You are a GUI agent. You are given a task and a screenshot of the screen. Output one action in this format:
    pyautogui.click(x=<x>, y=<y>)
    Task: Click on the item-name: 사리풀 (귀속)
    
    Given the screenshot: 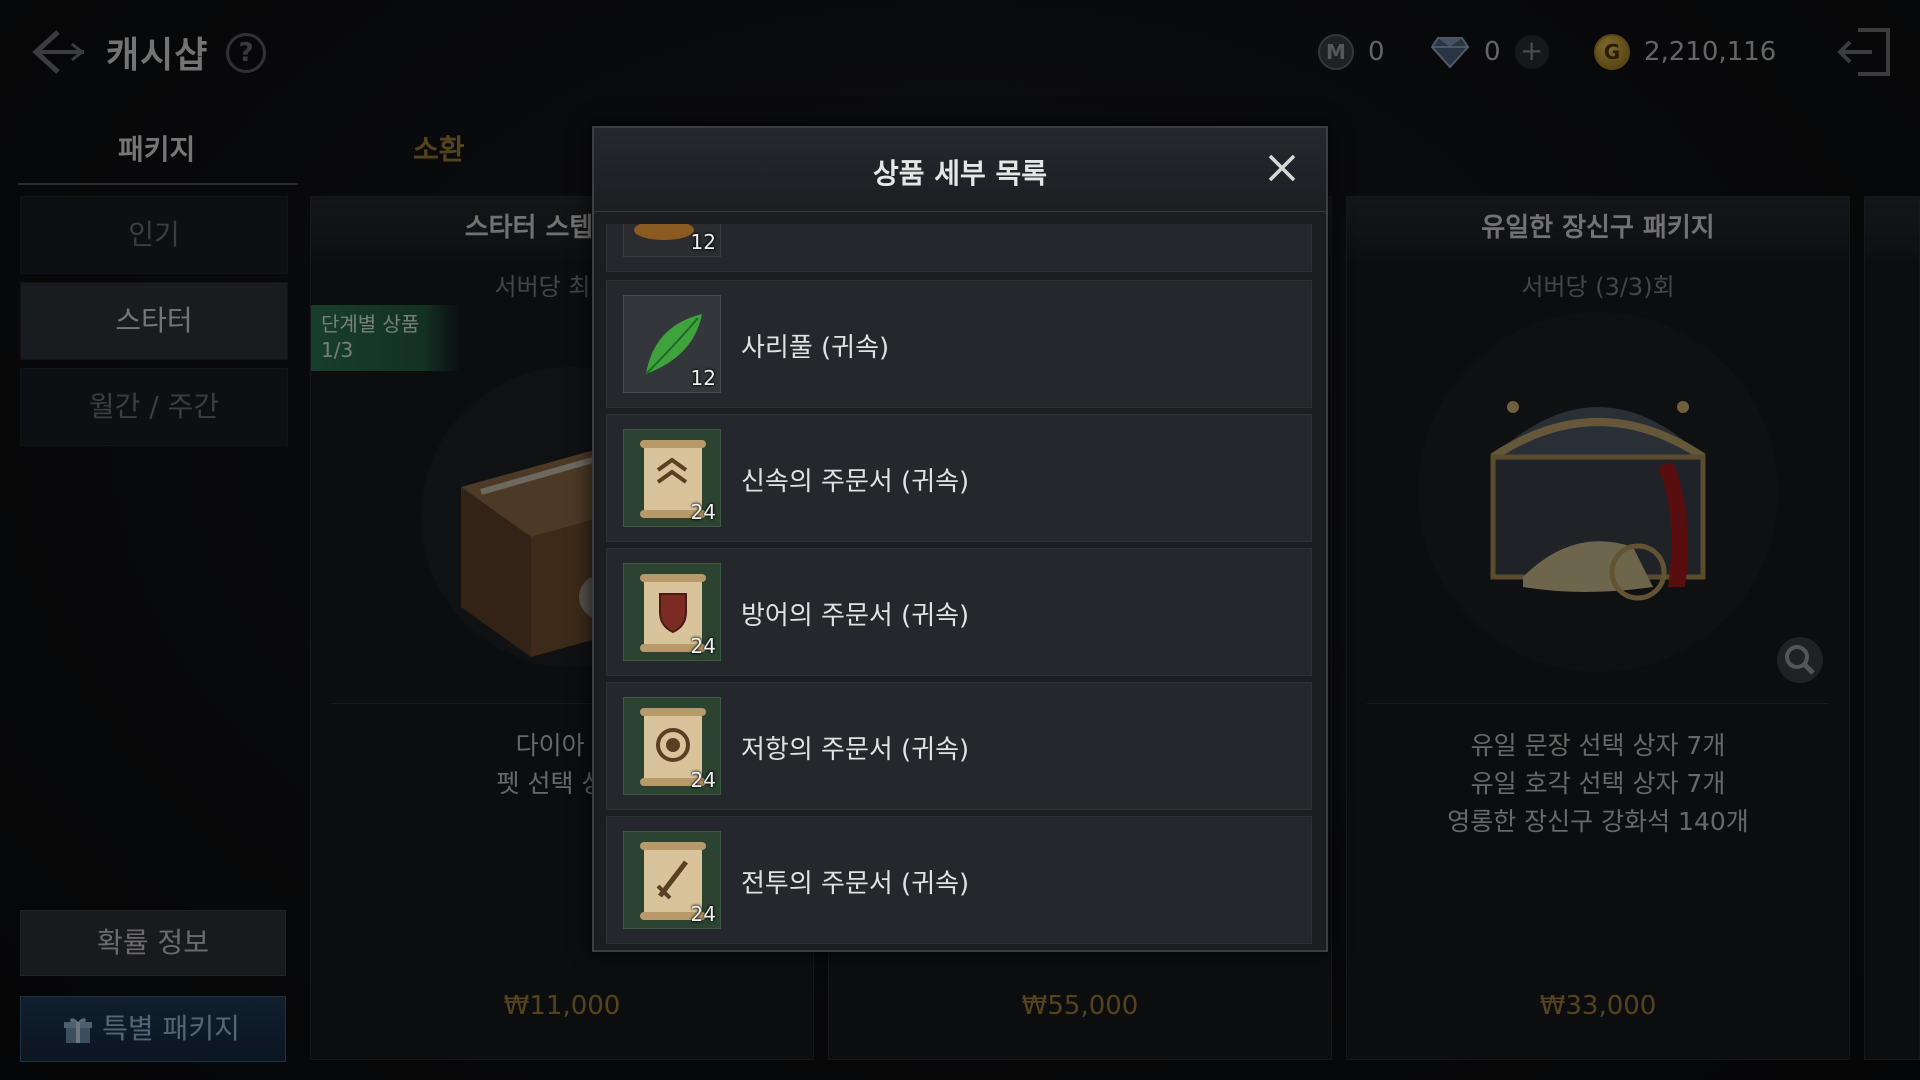 What is the action you would take?
    pyautogui.click(x=815, y=348)
    